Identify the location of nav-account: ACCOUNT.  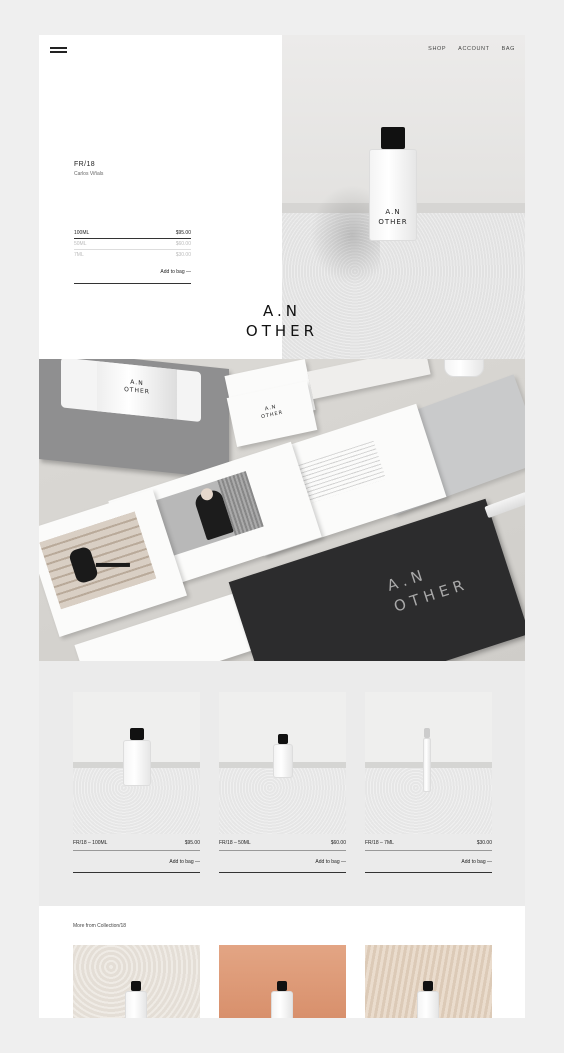
(473, 49).